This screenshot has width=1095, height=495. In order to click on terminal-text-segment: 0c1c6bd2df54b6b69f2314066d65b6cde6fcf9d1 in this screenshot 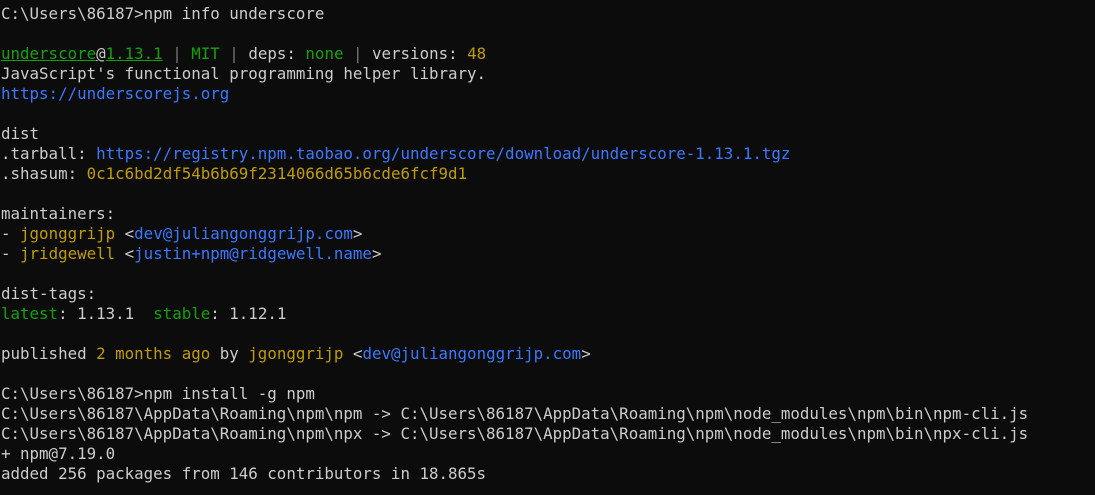, I will do `click(277, 173)`.